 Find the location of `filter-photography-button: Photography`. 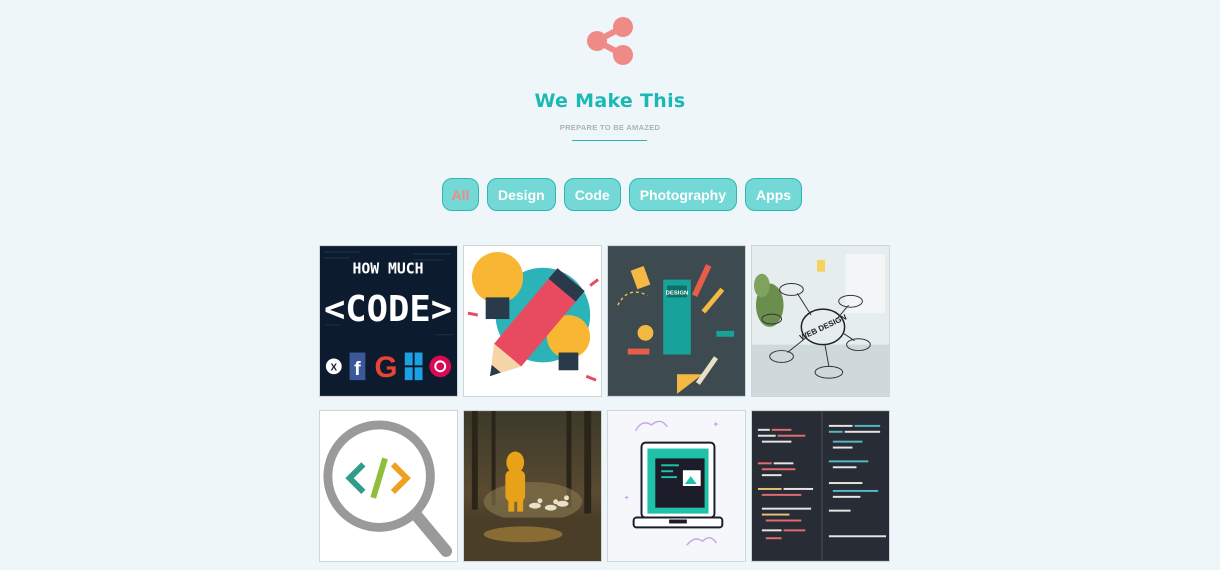

filter-photography-button: Photography is located at coordinates (683, 194).